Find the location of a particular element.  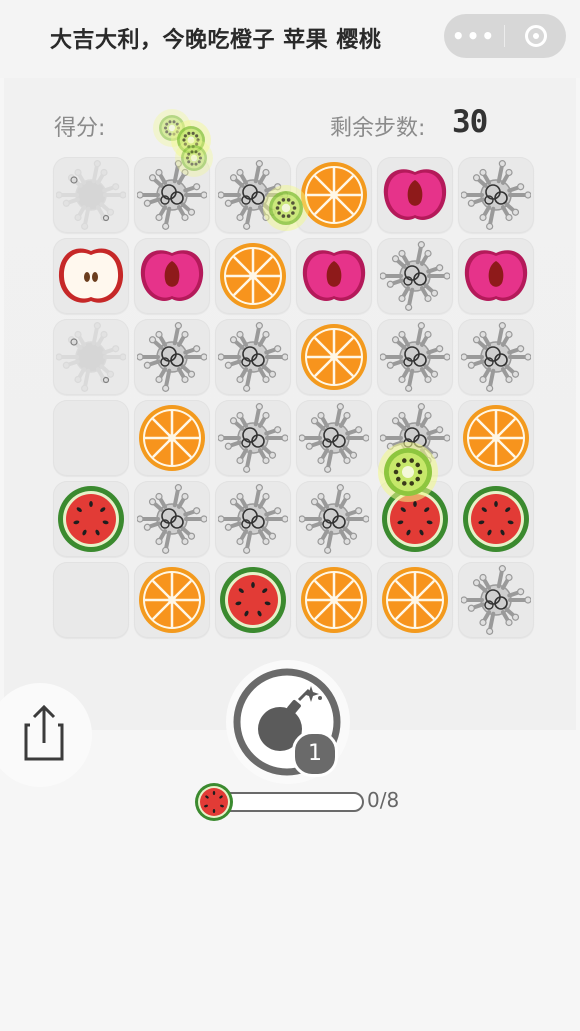

progress-track is located at coordinates (289, 802).